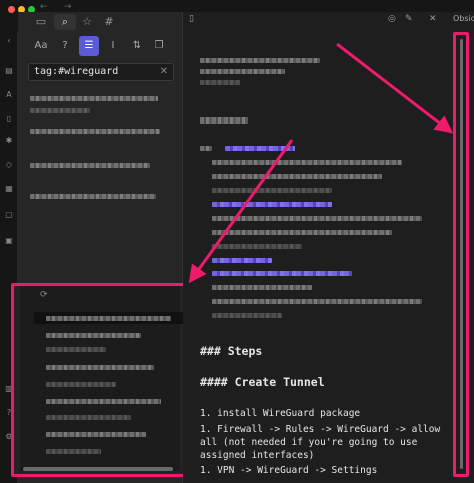 The height and width of the screenshot is (483, 474). What do you see at coordinates (100, 46) in the screenshot?
I see `search-toolbar: Aa ? ☰ I ⇅ ❐` at bounding box center [100, 46].